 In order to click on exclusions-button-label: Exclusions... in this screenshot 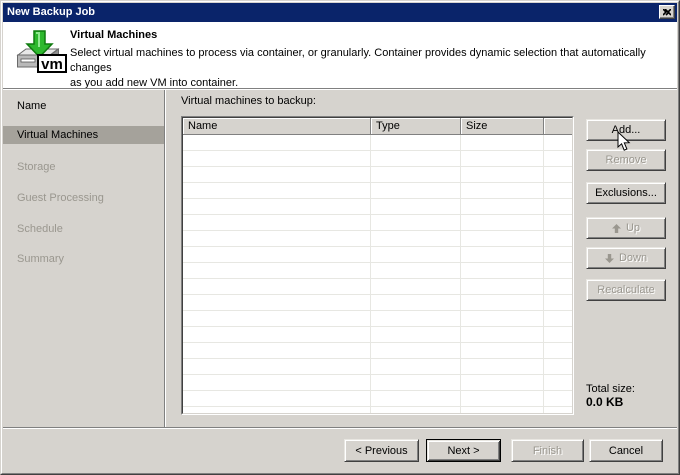, I will do `click(626, 193)`.